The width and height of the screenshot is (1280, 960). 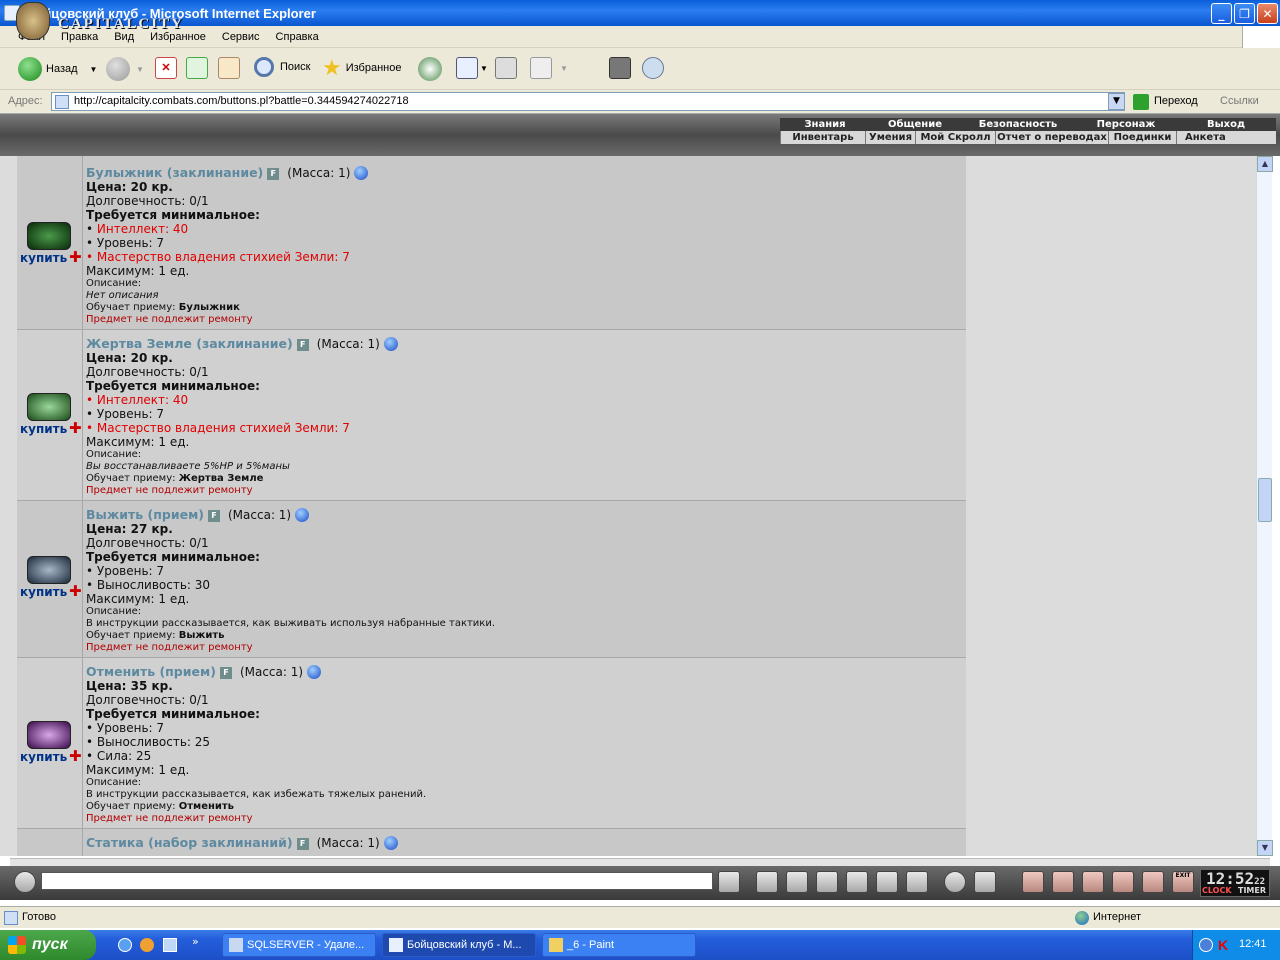 I want to click on smiley-icon, so click(x=955, y=882).